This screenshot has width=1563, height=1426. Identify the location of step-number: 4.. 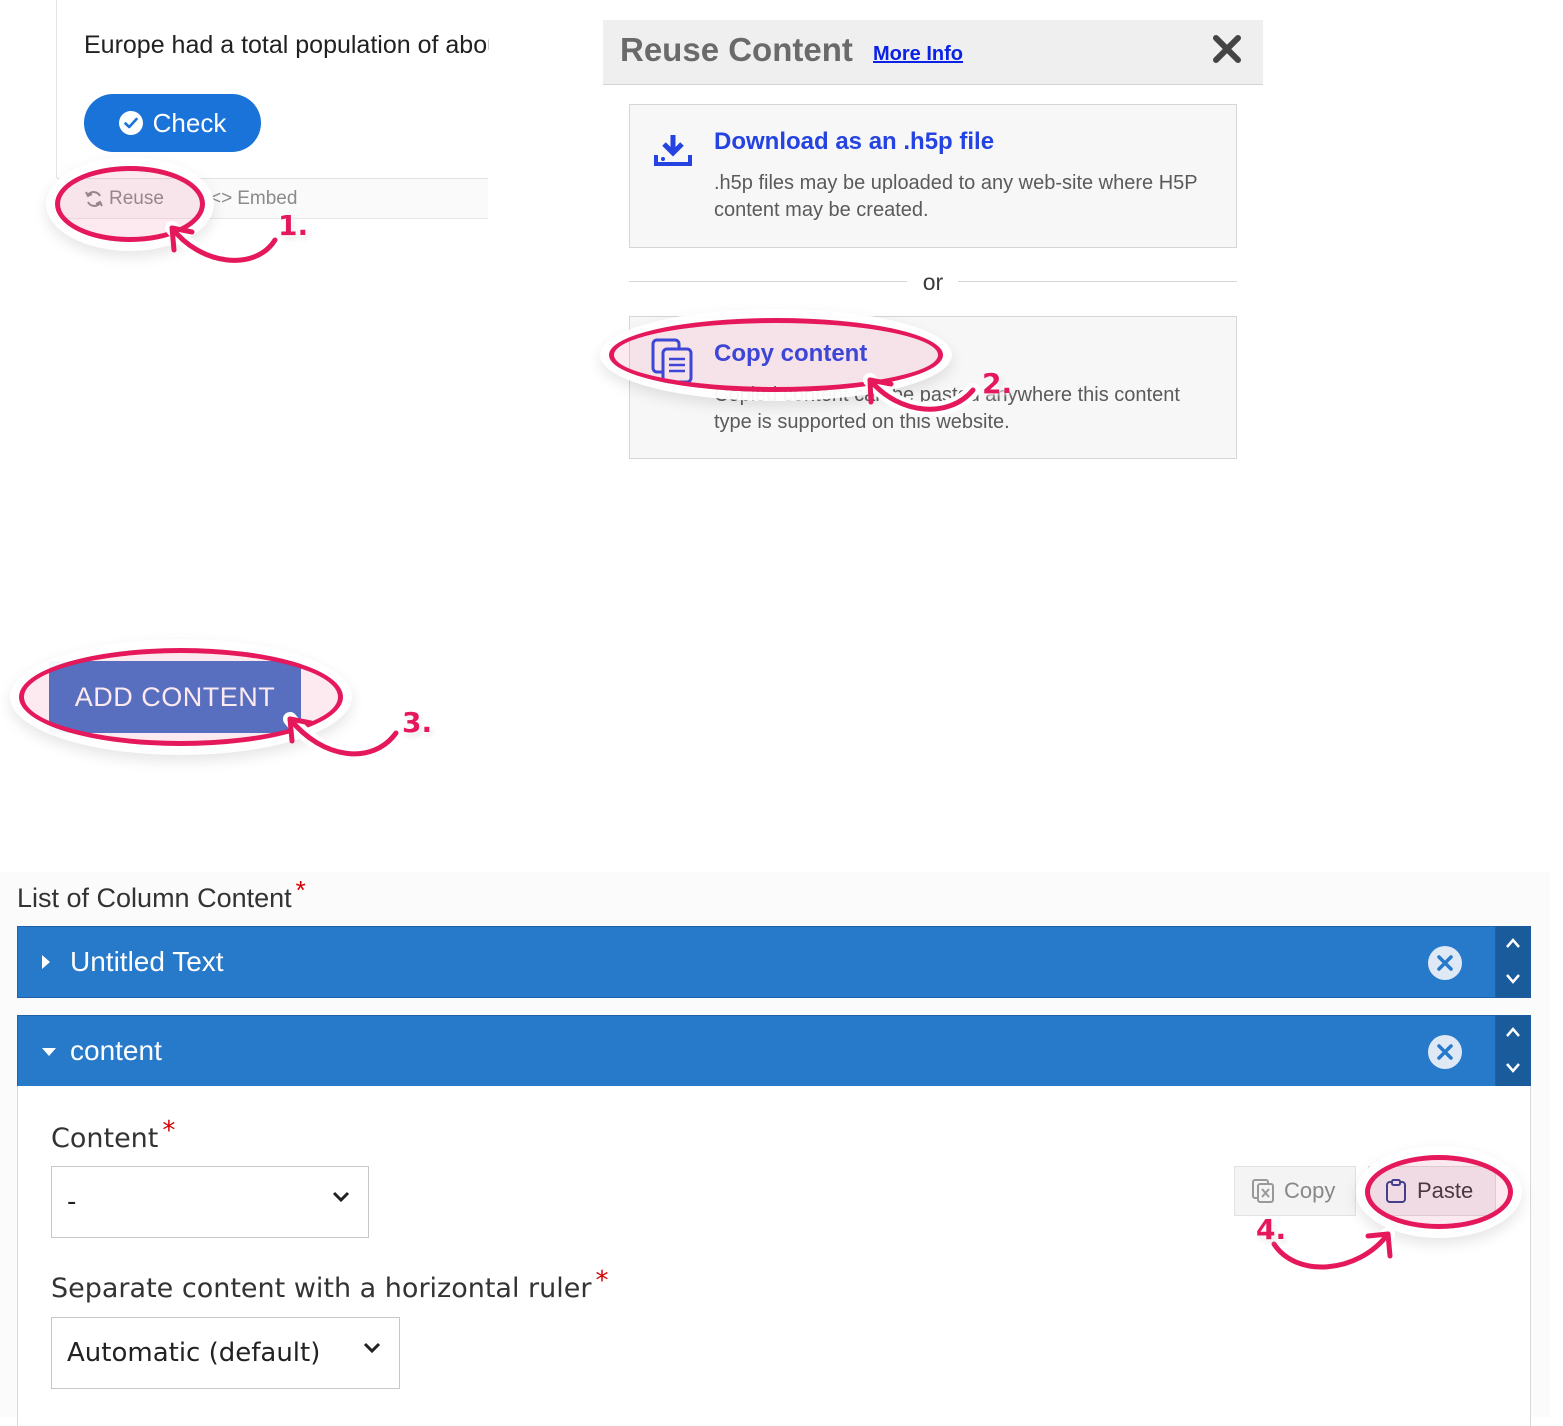
(1271, 1229).